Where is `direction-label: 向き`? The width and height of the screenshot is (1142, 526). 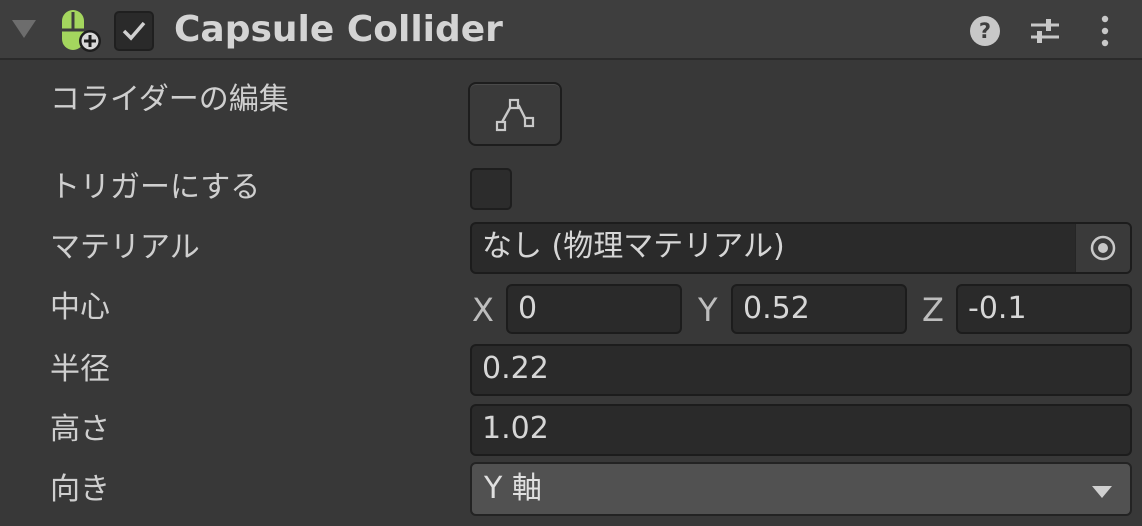 direction-label: 向き is located at coordinates (80, 489).